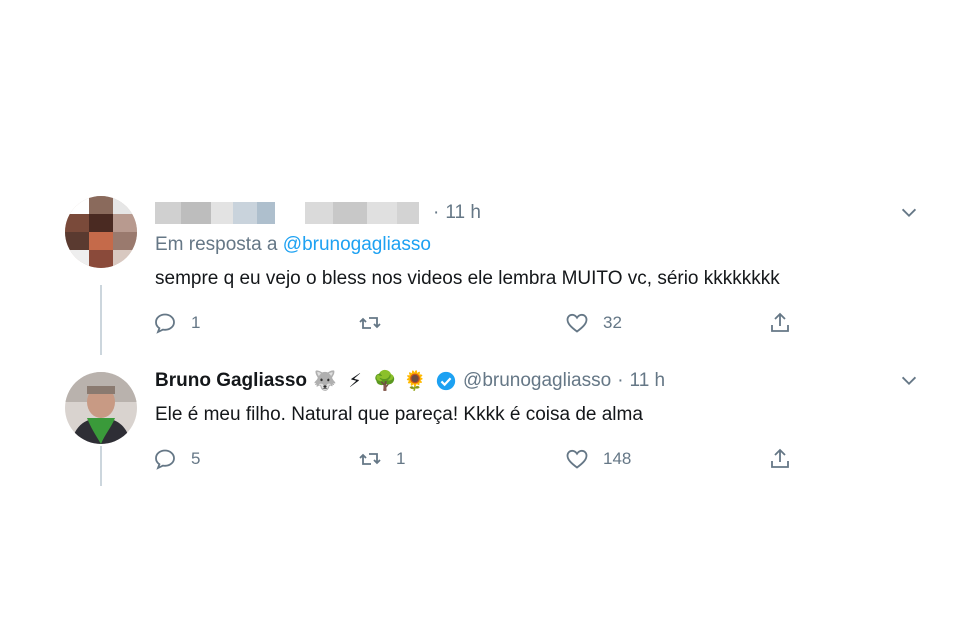  Describe the element at coordinates (287, 213) in the screenshot. I see `blurred-username` at that location.